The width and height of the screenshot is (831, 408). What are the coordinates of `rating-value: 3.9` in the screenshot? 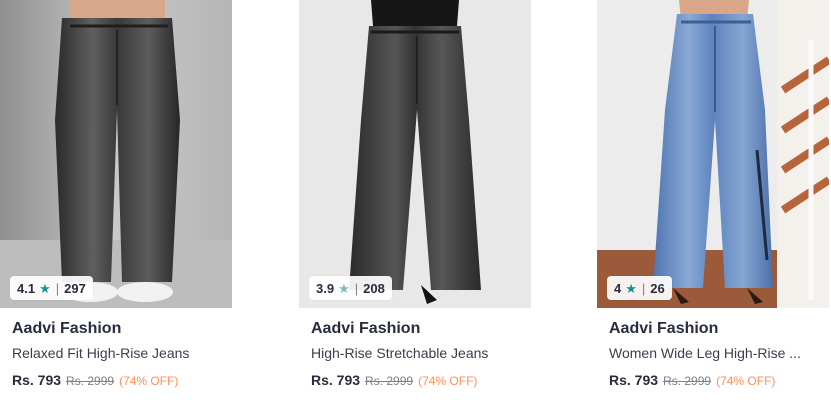 It's located at (325, 288).